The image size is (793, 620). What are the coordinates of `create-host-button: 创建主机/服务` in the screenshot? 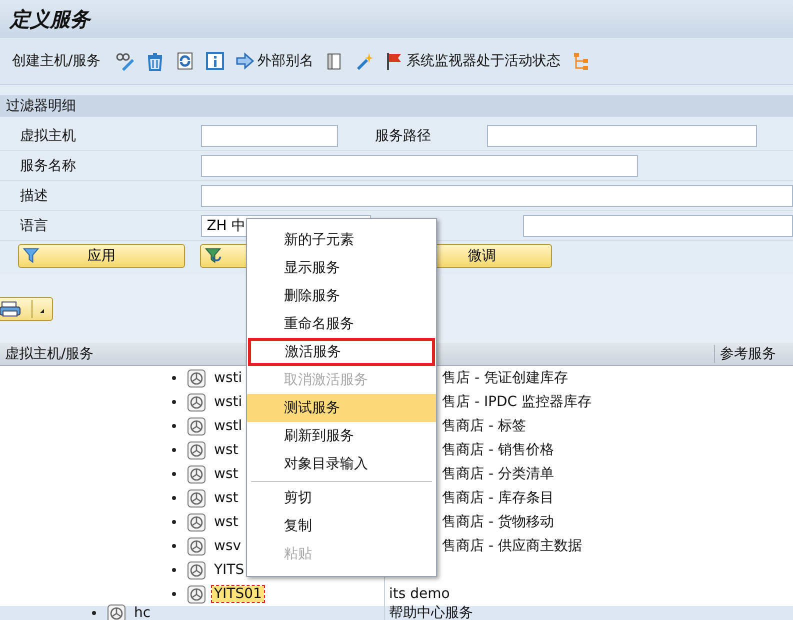 It's located at (56, 61).